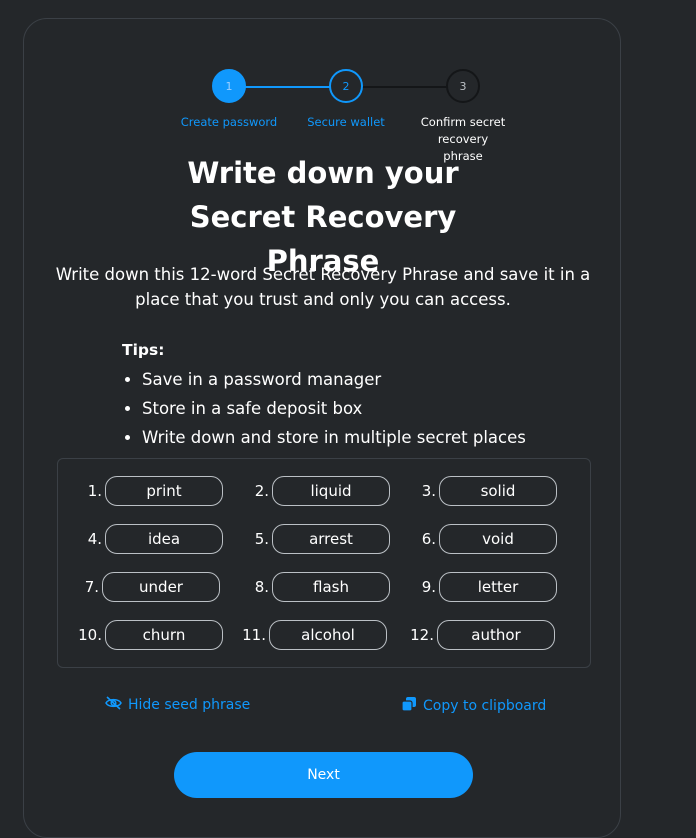  I want to click on word-number: 6., so click(428, 539).